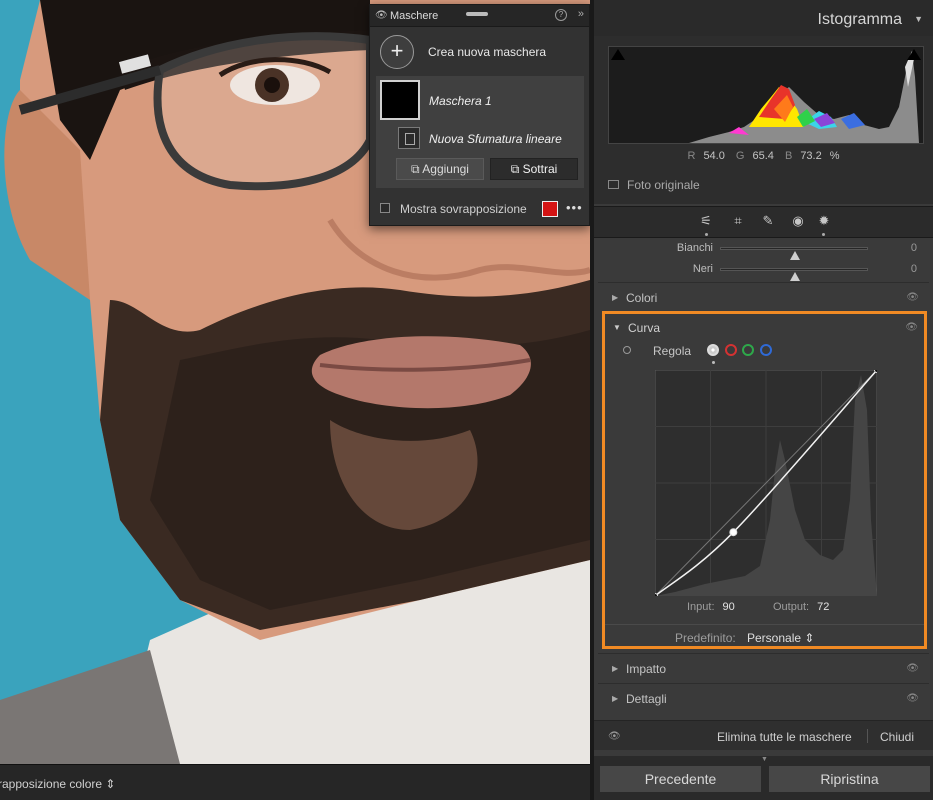 This screenshot has width=933, height=800. What do you see at coordinates (849, 779) in the screenshot?
I see `reset-button: Ripristina` at bounding box center [849, 779].